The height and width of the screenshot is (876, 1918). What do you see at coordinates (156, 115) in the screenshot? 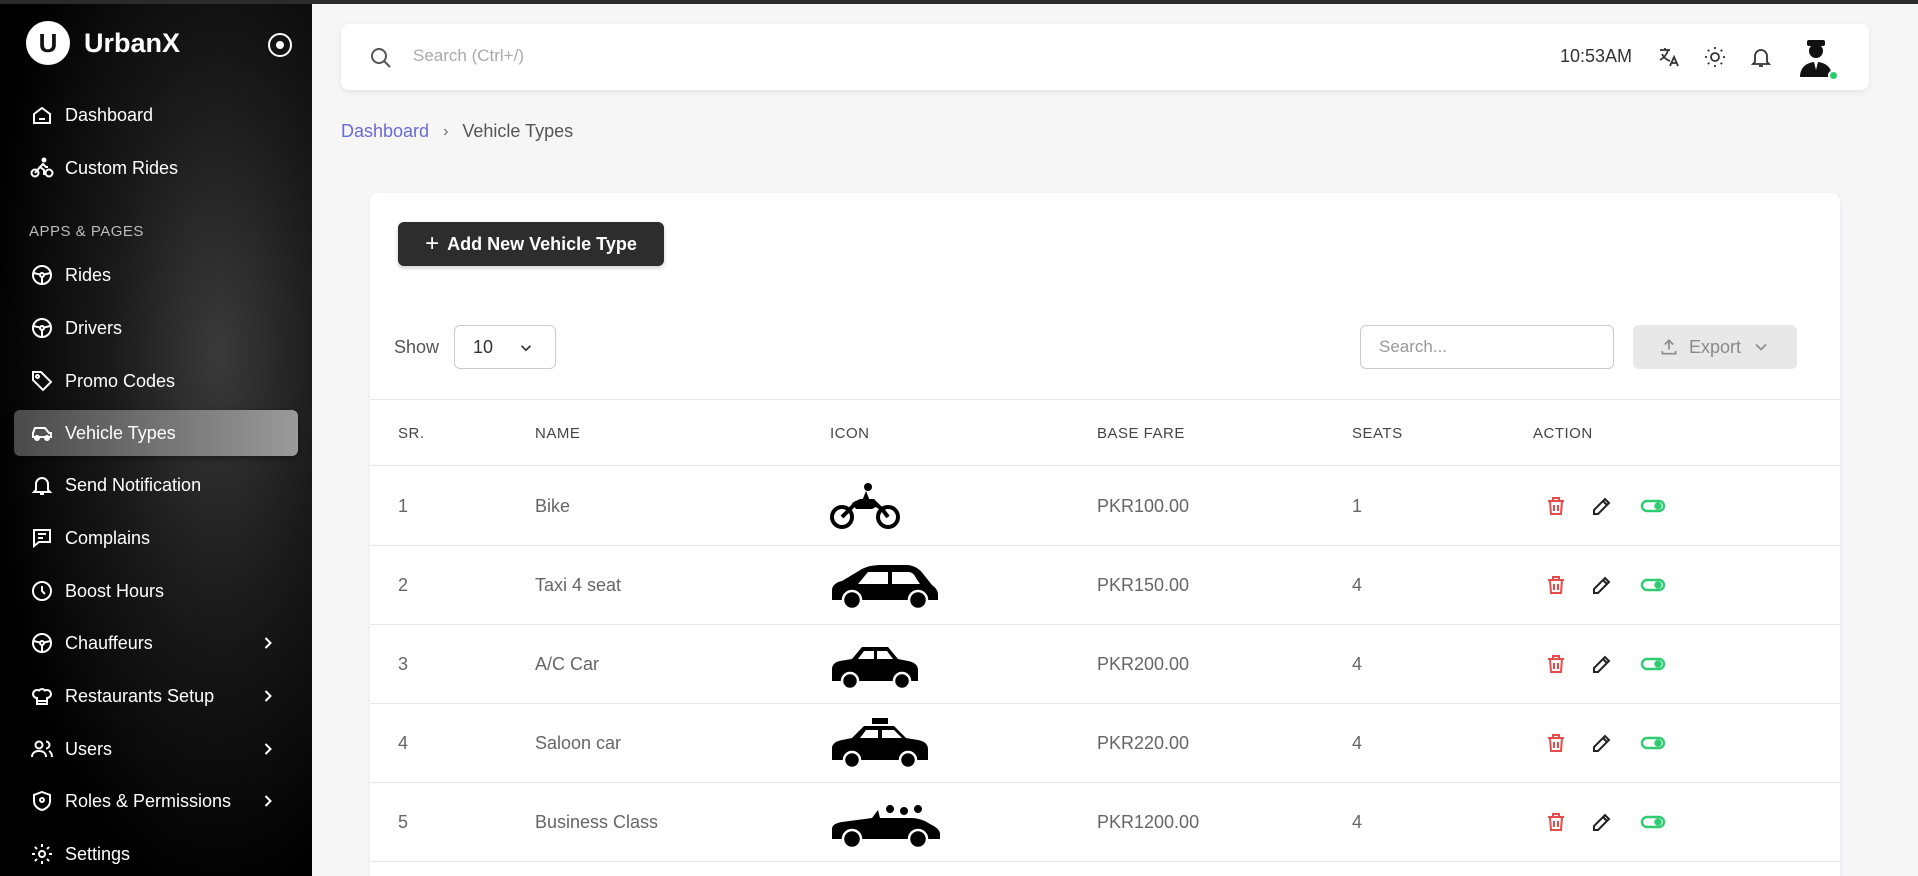
I see `sidebar-item-dashboard: Dashboard` at bounding box center [156, 115].